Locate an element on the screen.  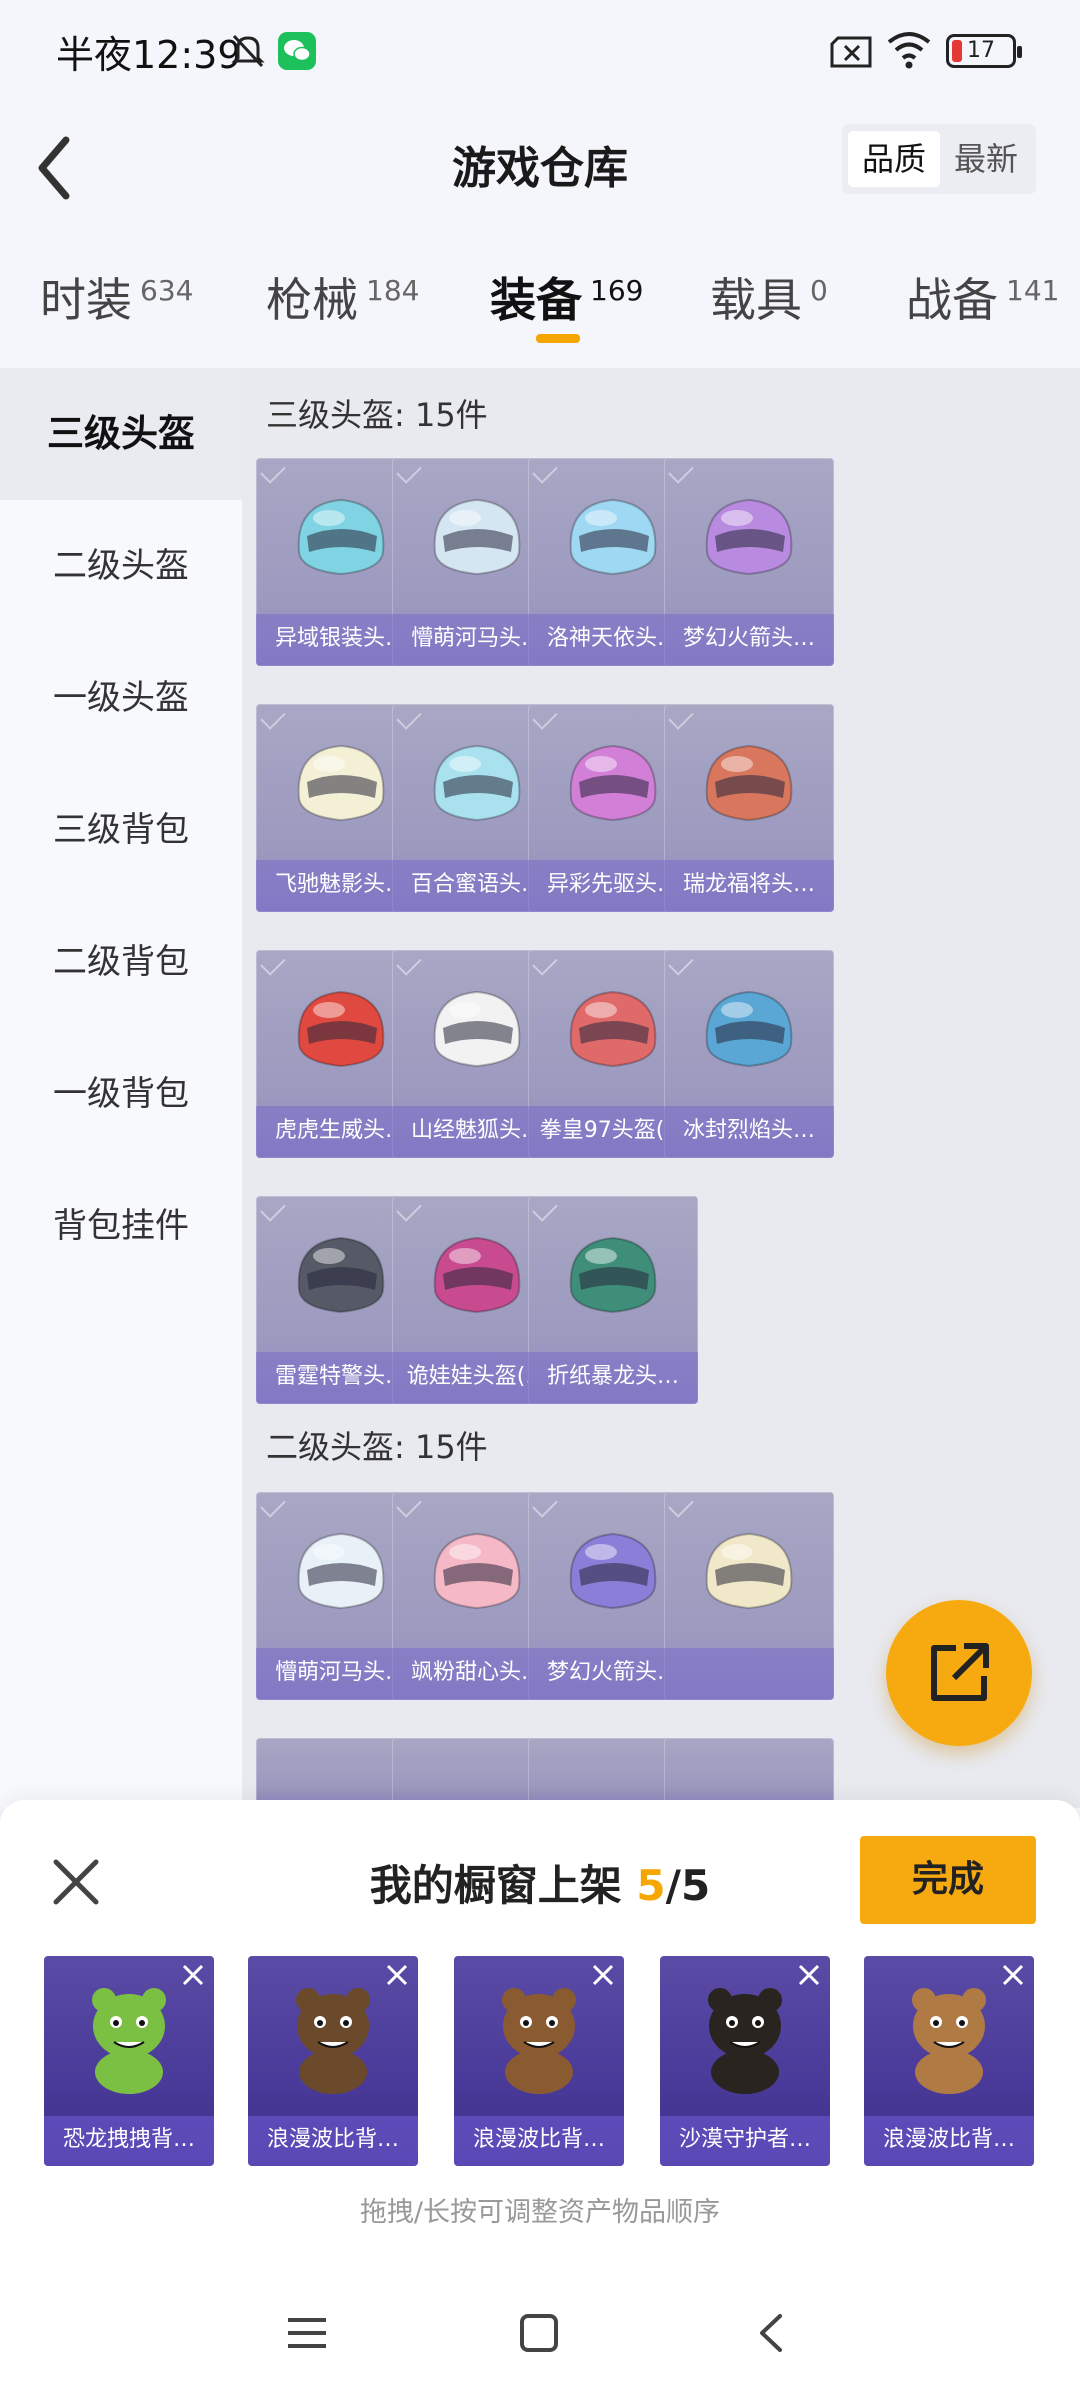
section-title-level3-helmet: 三级头盔: 15件 is located at coordinates (377, 415).